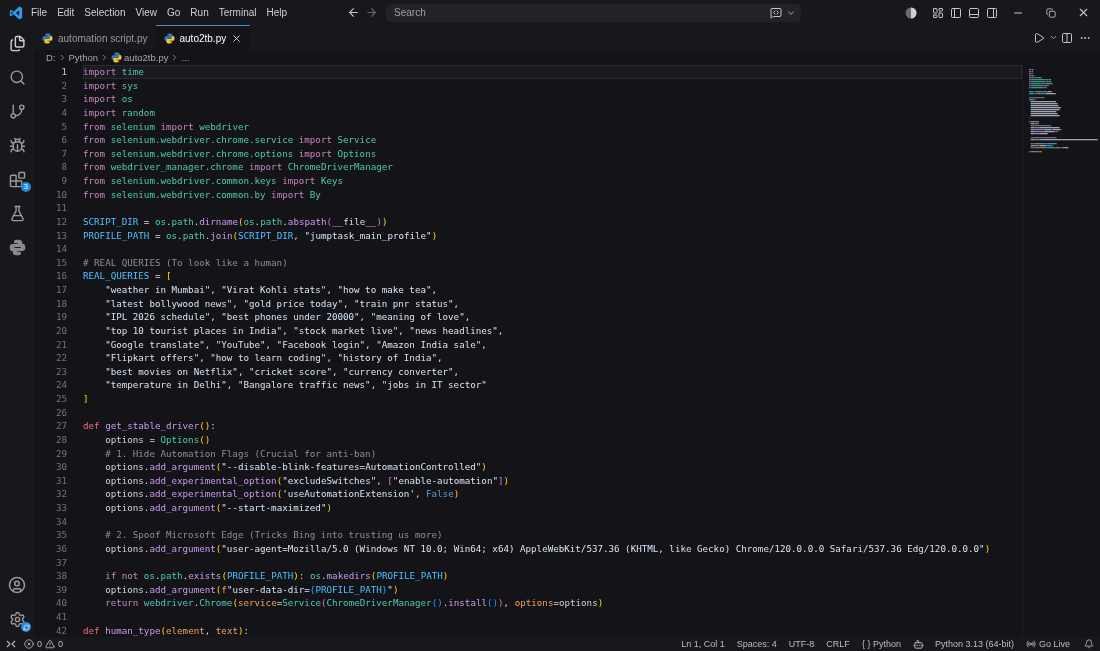 The height and width of the screenshot is (651, 1100). I want to click on line-number: 42, so click(60, 630).